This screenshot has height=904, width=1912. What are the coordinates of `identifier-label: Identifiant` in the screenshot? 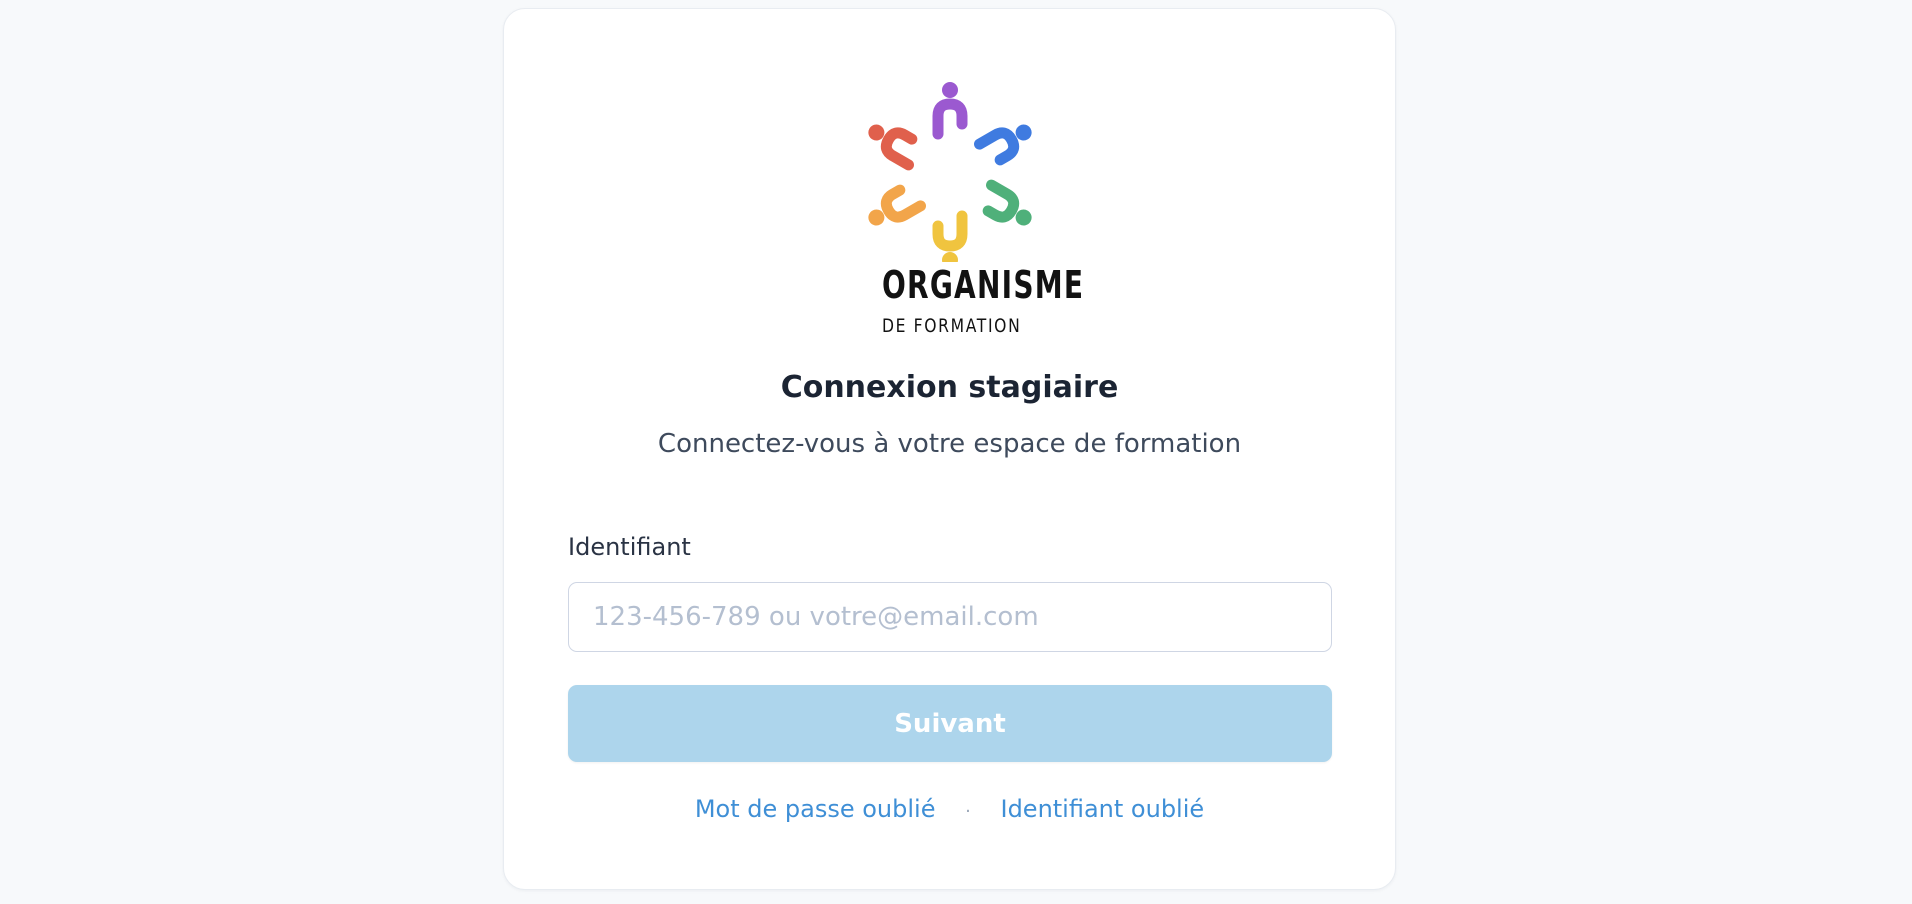 It's located at (629, 547).